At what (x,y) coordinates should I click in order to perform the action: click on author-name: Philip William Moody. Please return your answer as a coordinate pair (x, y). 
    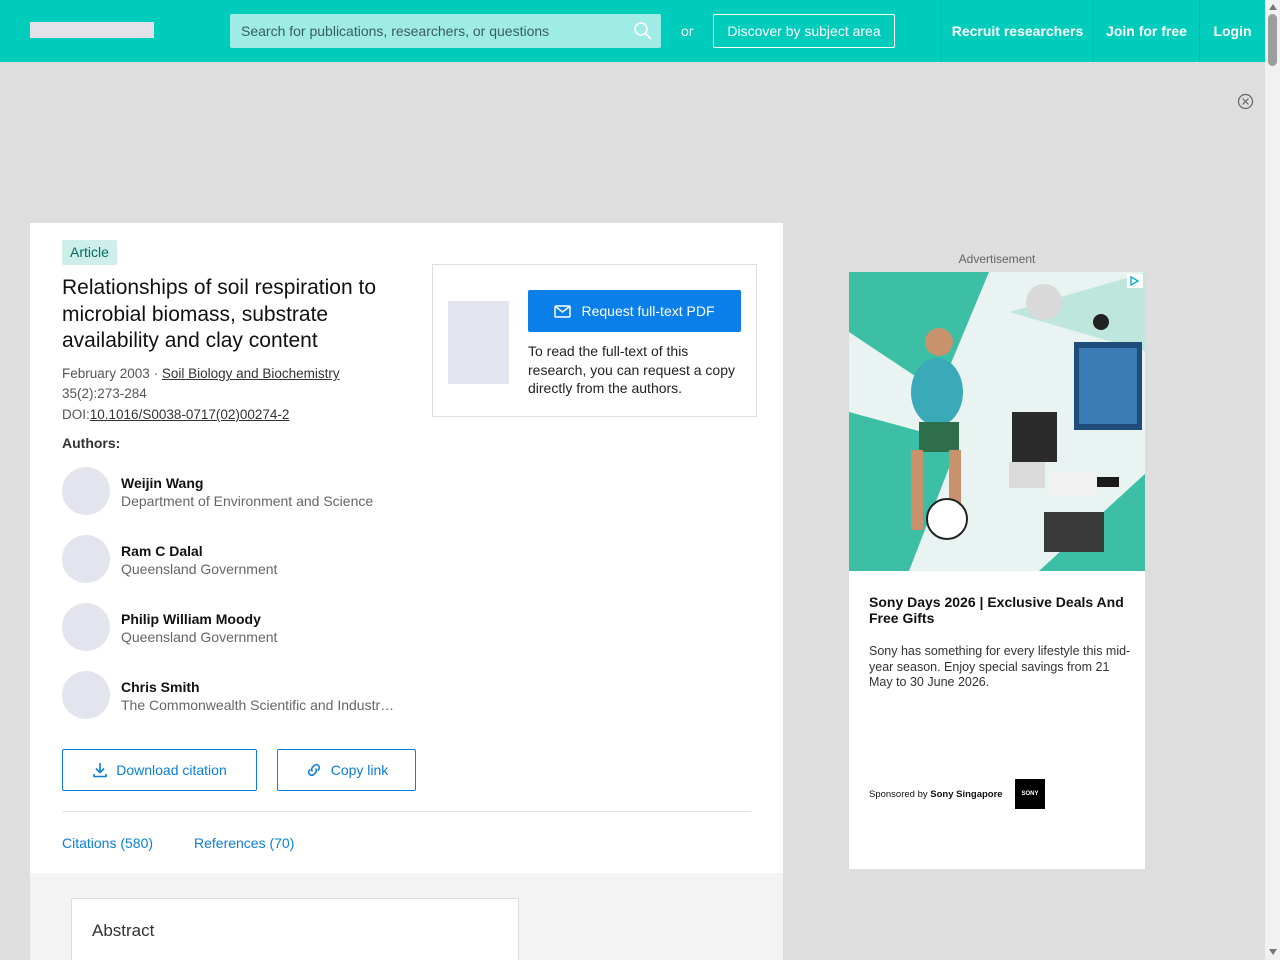
    Looking at the image, I should click on (191, 619).